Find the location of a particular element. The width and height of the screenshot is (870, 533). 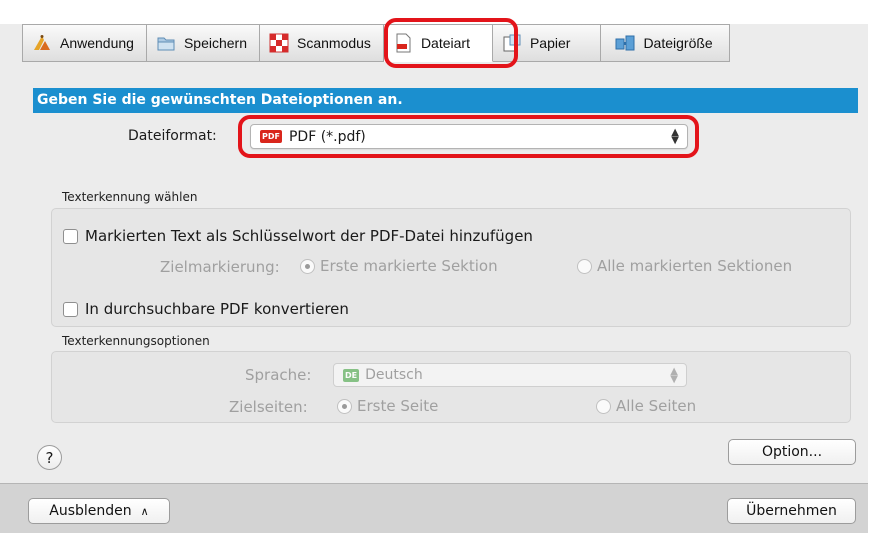

radio-label: Erste markierte Sektion is located at coordinates (409, 266).